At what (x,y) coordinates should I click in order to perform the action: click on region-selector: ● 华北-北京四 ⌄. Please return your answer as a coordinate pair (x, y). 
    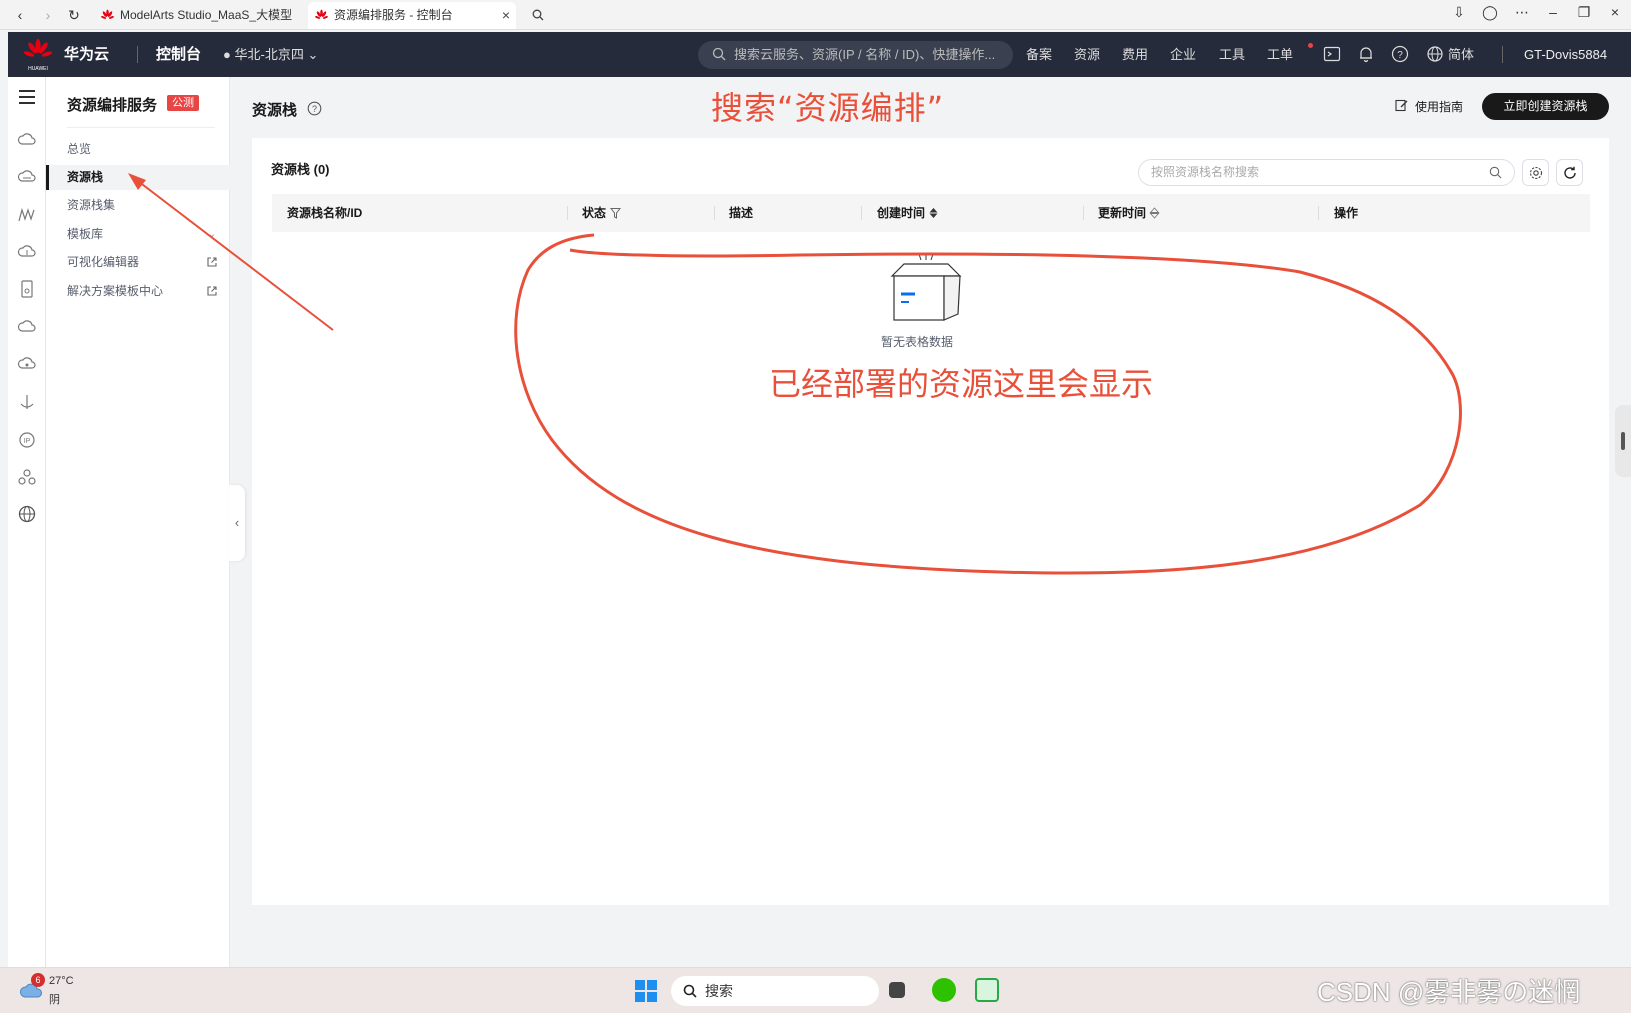
    Looking at the image, I should click on (270, 54).